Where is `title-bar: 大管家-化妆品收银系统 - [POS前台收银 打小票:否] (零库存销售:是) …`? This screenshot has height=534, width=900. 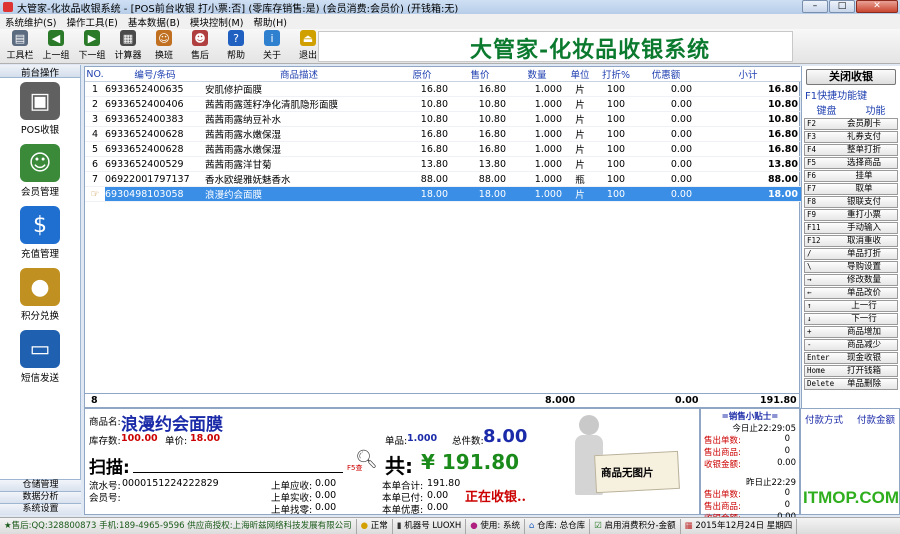
title-bar: 大管家-化妆品收银系统 - [POS前台收银 打小票:否] (零库存销售:是) … is located at coordinates (450, 7).